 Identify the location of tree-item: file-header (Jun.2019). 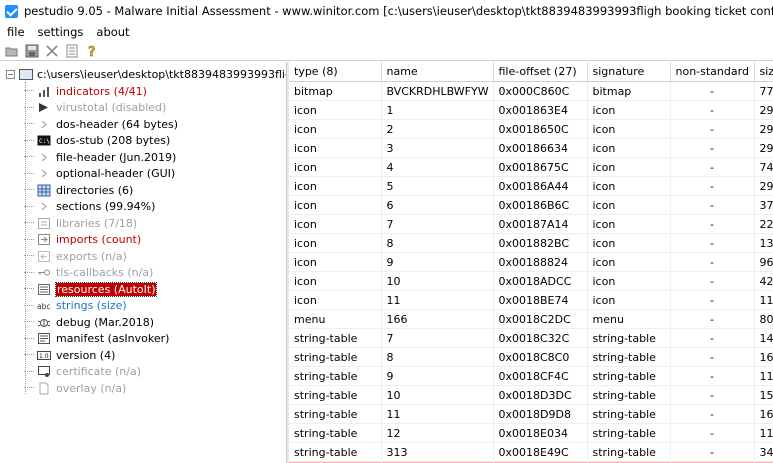
(100, 157).